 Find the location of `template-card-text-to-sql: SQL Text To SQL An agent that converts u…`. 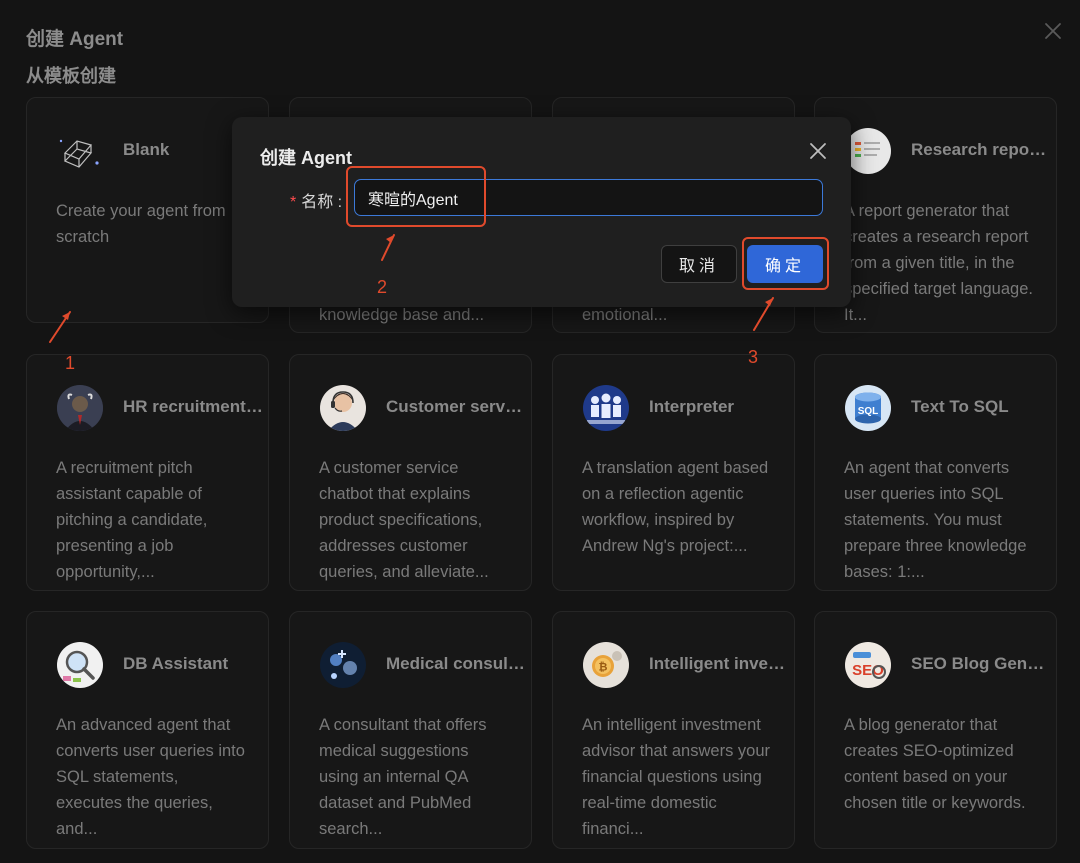

template-card-text-to-sql: SQL Text To SQL An agent that converts u… is located at coordinates (935, 472).